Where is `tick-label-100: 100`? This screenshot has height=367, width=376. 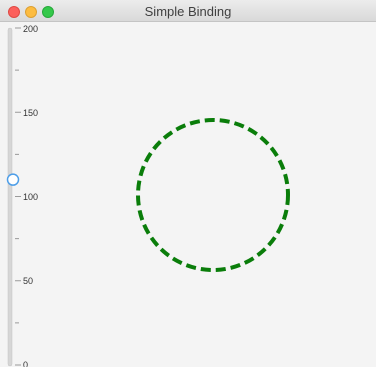
tick-label-100: 100 is located at coordinates (30, 197).